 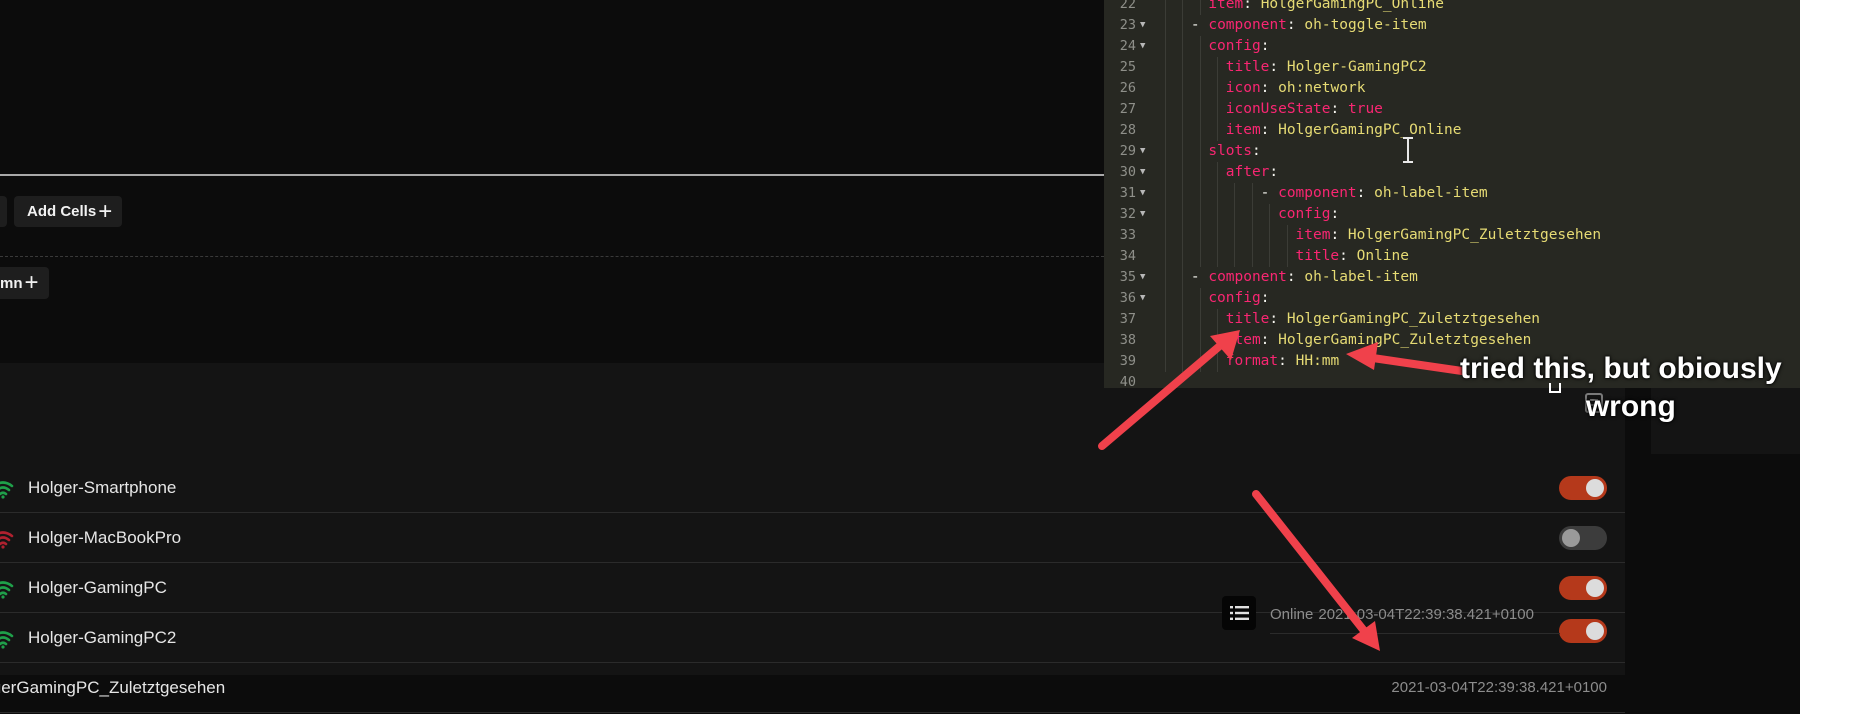 I want to click on toggle-item-title: Holger-GamingPC2, so click(x=102, y=637).